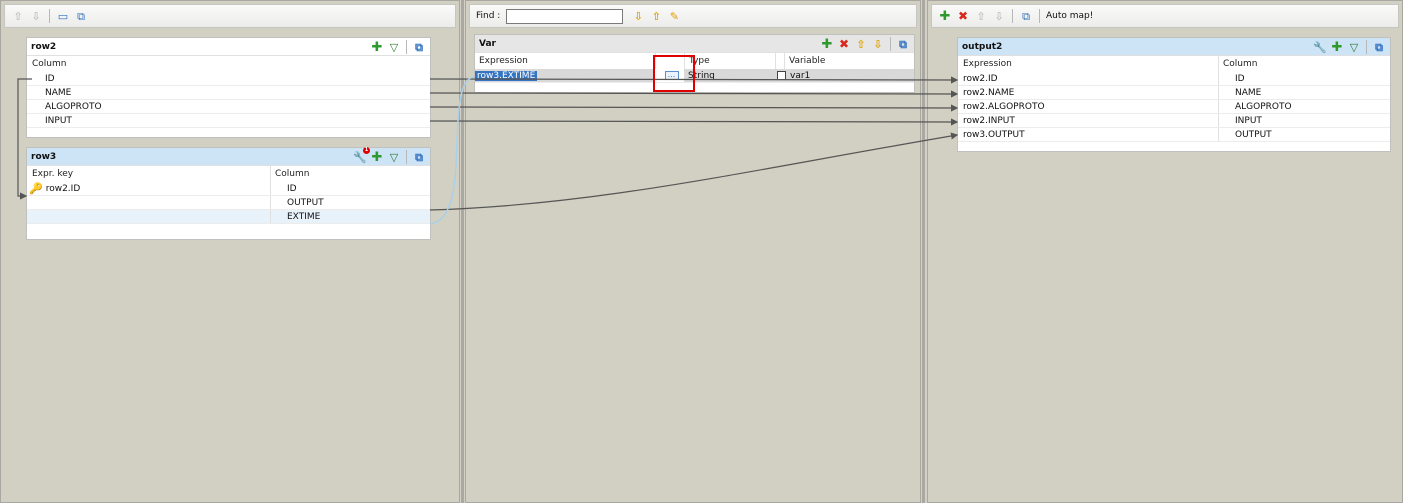 The width and height of the screenshot is (1403, 503). Describe the element at coordinates (656, 16) in the screenshot. I see `find-previous-icon: ⇧` at that location.